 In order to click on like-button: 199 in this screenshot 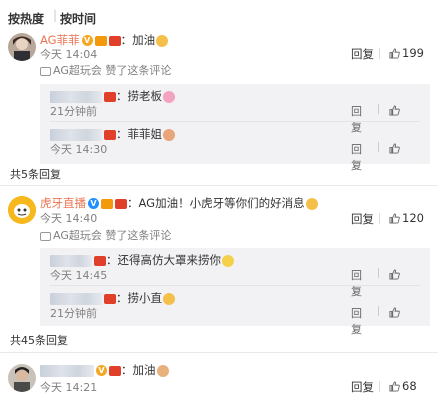, I will do `click(406, 53)`.